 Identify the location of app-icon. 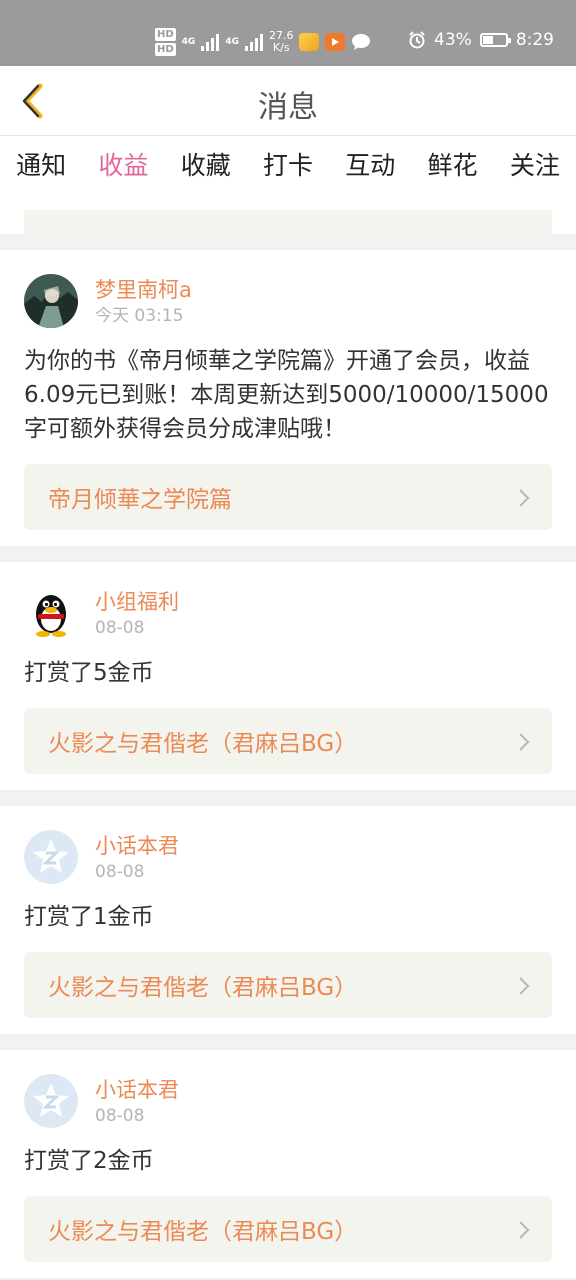
(309, 42).